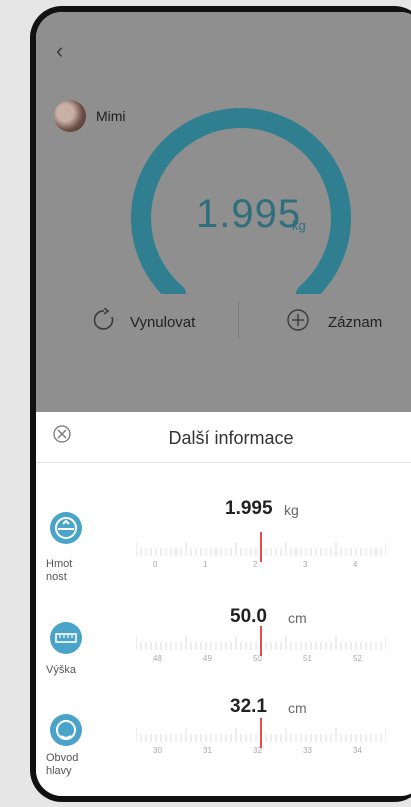 The width and height of the screenshot is (411, 807). I want to click on weight-row-unit: kg, so click(291, 510).